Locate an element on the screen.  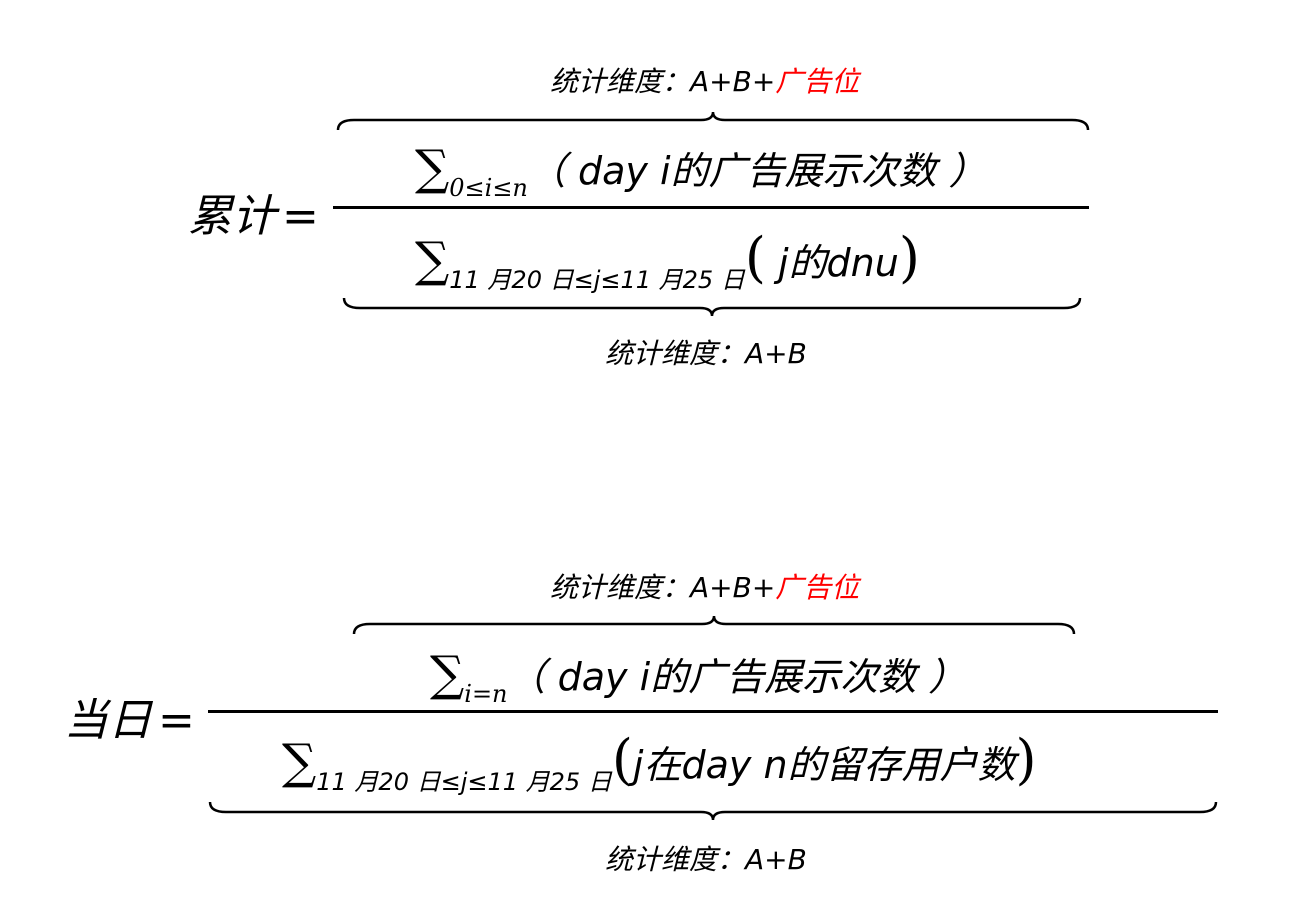
lhs-label: 当日 = is located at coordinates (129, 716).